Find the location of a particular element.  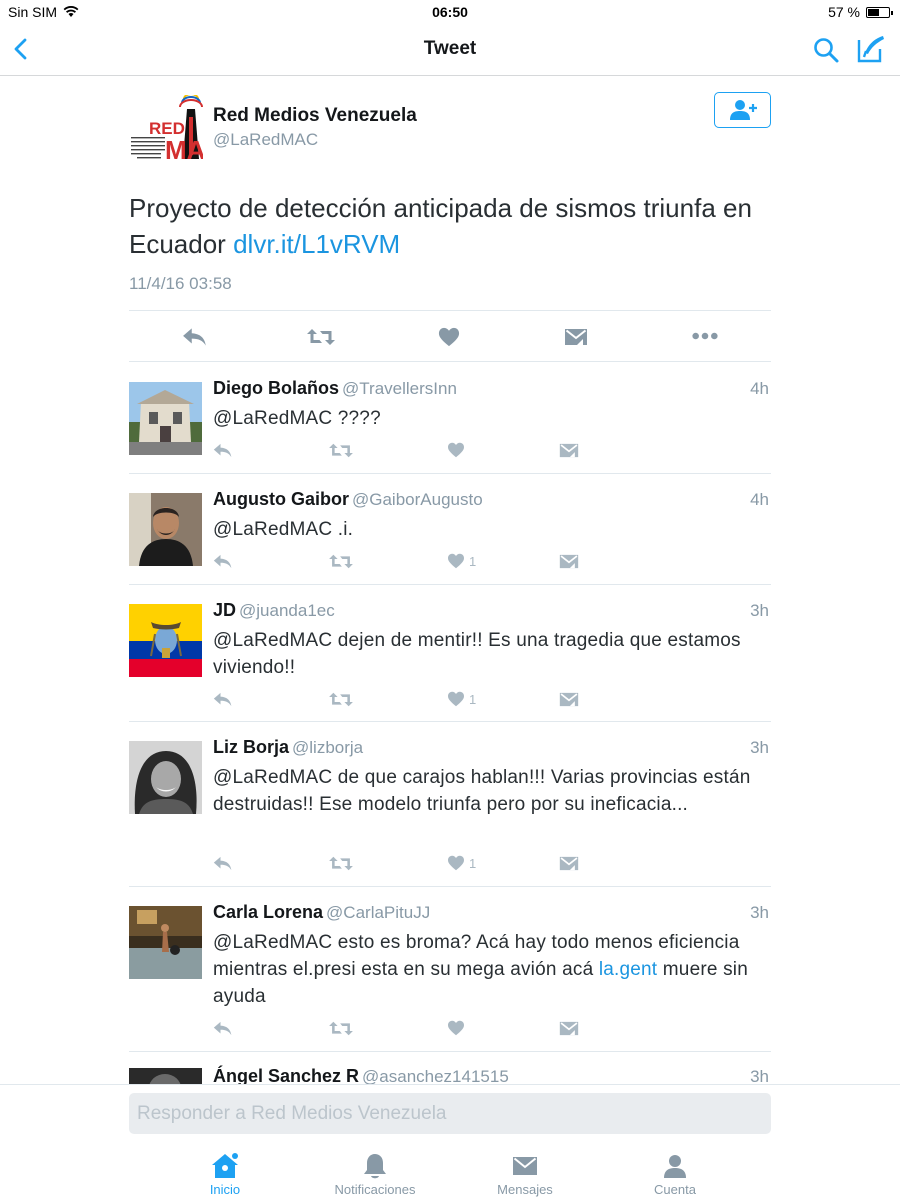

search-icon is located at coordinates (826, 50).